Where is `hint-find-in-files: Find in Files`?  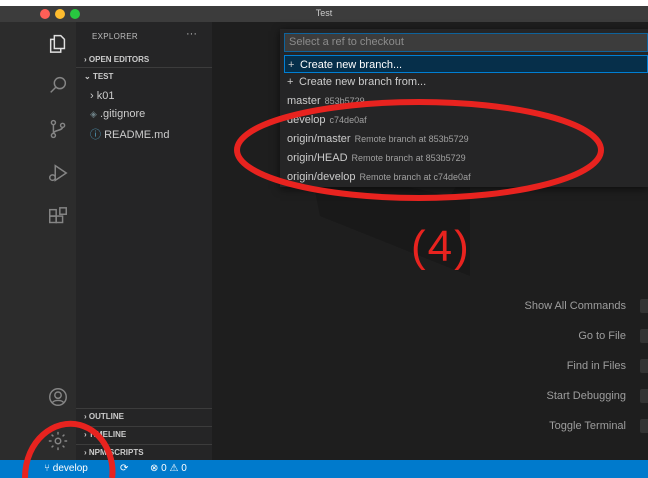
hint-find-in-files: Find in Files is located at coordinates (596, 366).